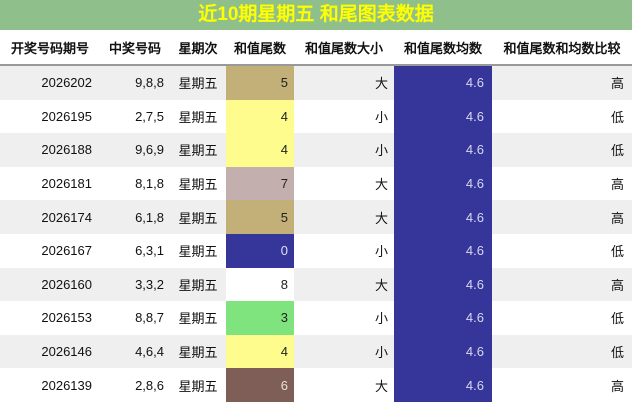  I want to click on winning-numbers-cell: 4,6,4, so click(135, 351).